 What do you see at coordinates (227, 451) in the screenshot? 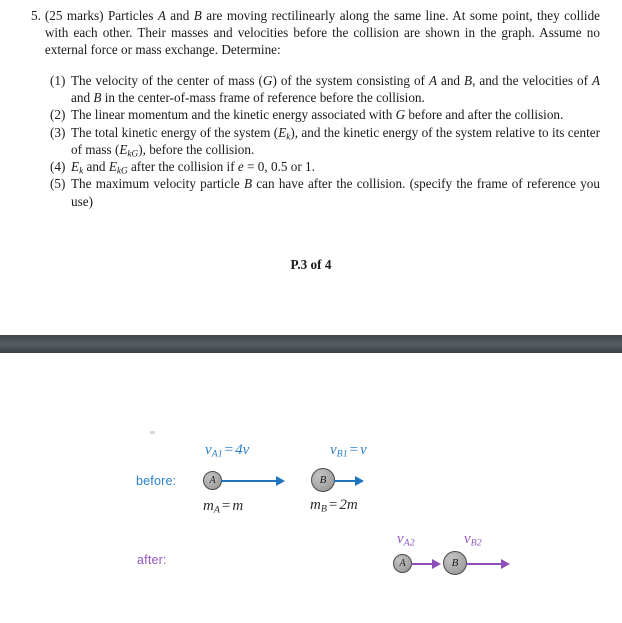
I see `before-particle-a-velocity-label: vA1 = 4v` at bounding box center [227, 451].